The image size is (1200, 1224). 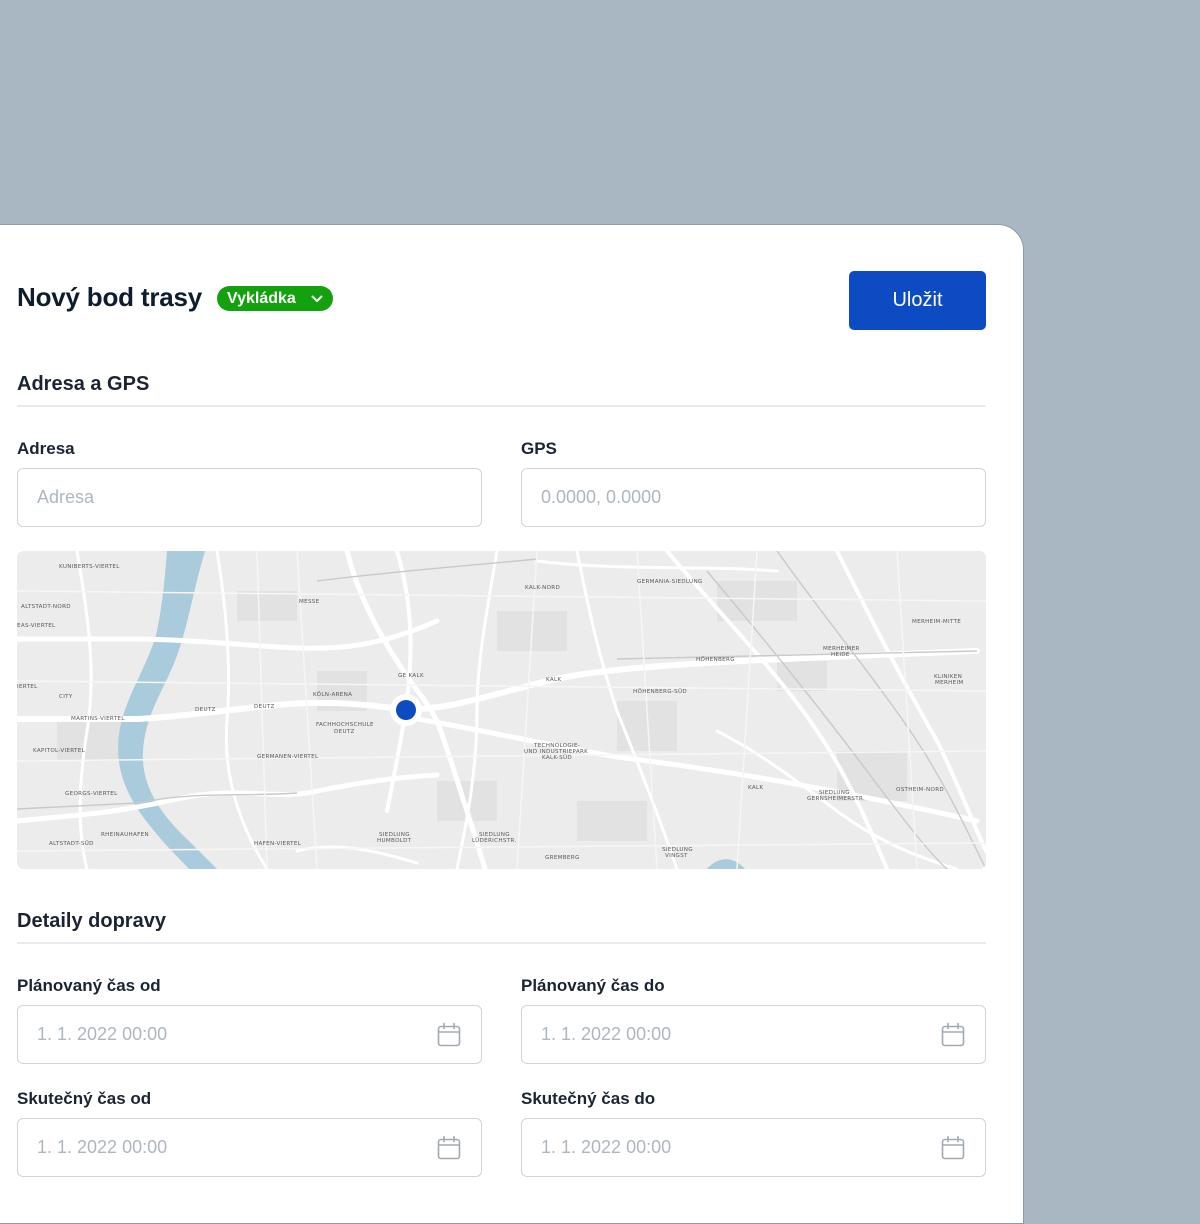 I want to click on stop-type-label: Vykládka, so click(x=261, y=298).